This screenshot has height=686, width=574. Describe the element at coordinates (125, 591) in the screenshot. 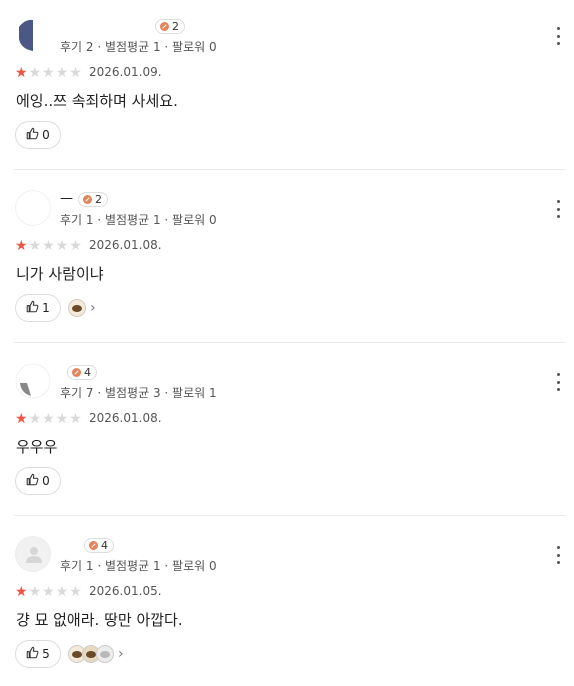

I see `review-date: 2026.01.05.` at that location.